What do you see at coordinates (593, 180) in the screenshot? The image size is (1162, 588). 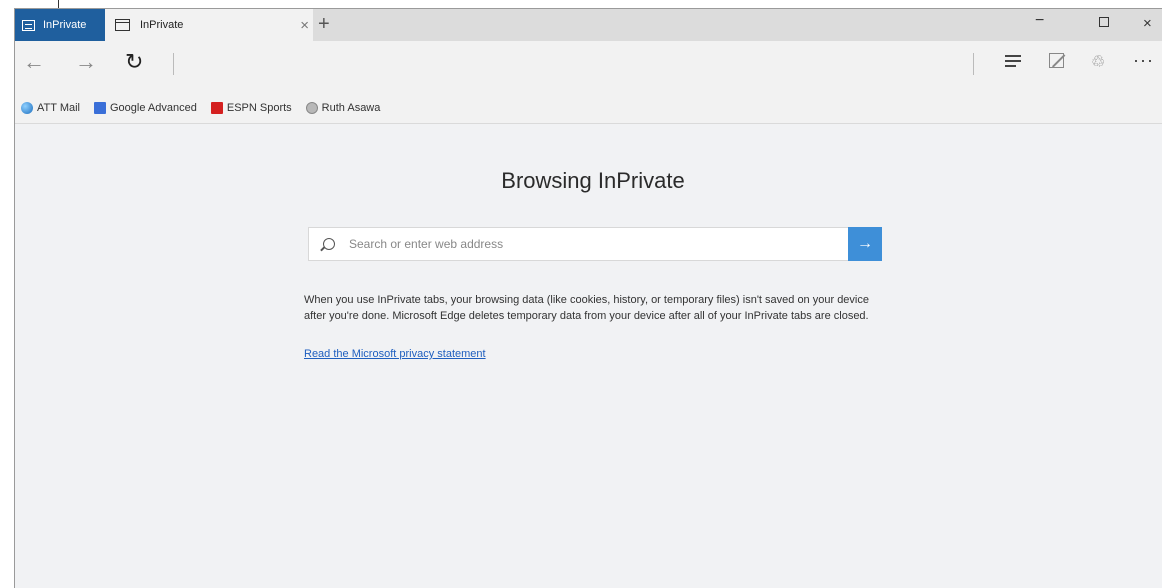 I see `page-title: Browsing InPrivate` at bounding box center [593, 180].